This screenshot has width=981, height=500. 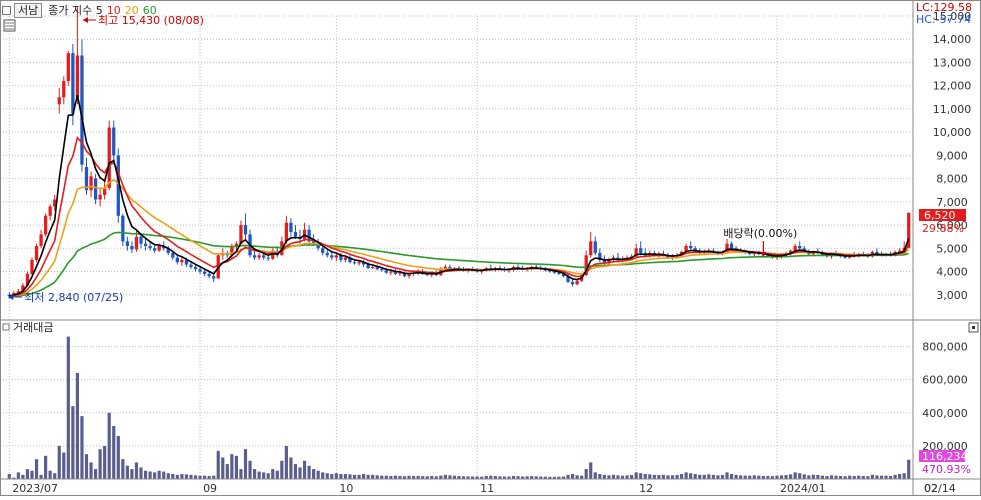 What do you see at coordinates (459, 264) in the screenshot?
I see `ma60-line` at bounding box center [459, 264].